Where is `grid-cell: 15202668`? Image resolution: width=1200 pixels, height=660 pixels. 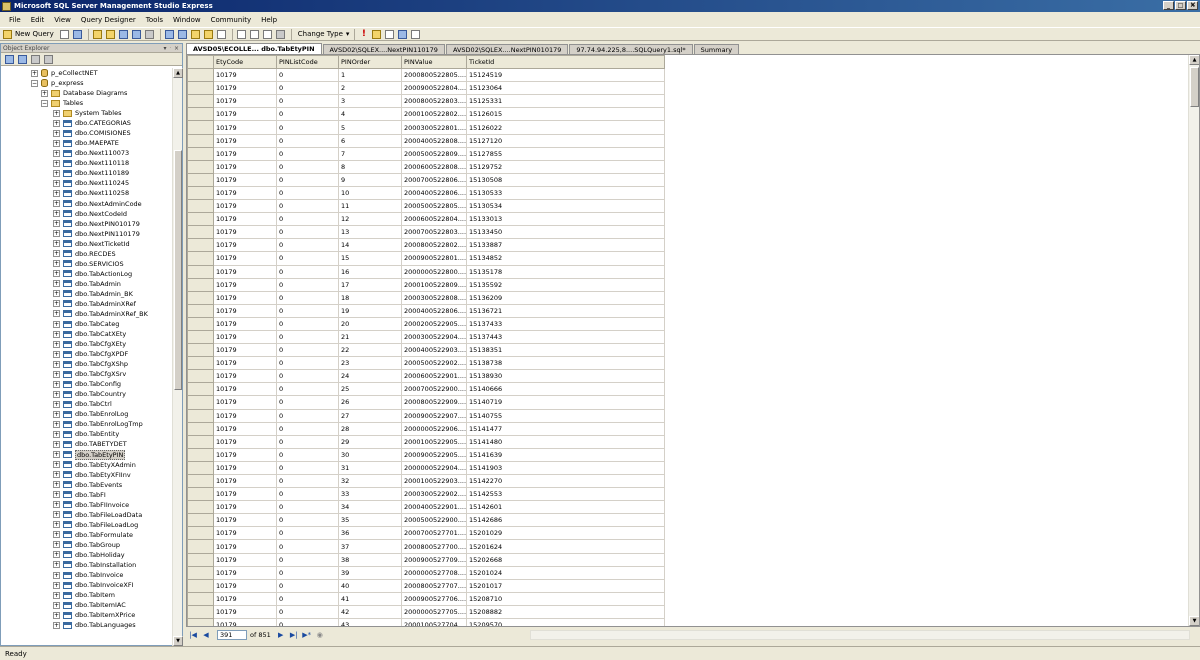 grid-cell: 15202668 is located at coordinates (566, 559).